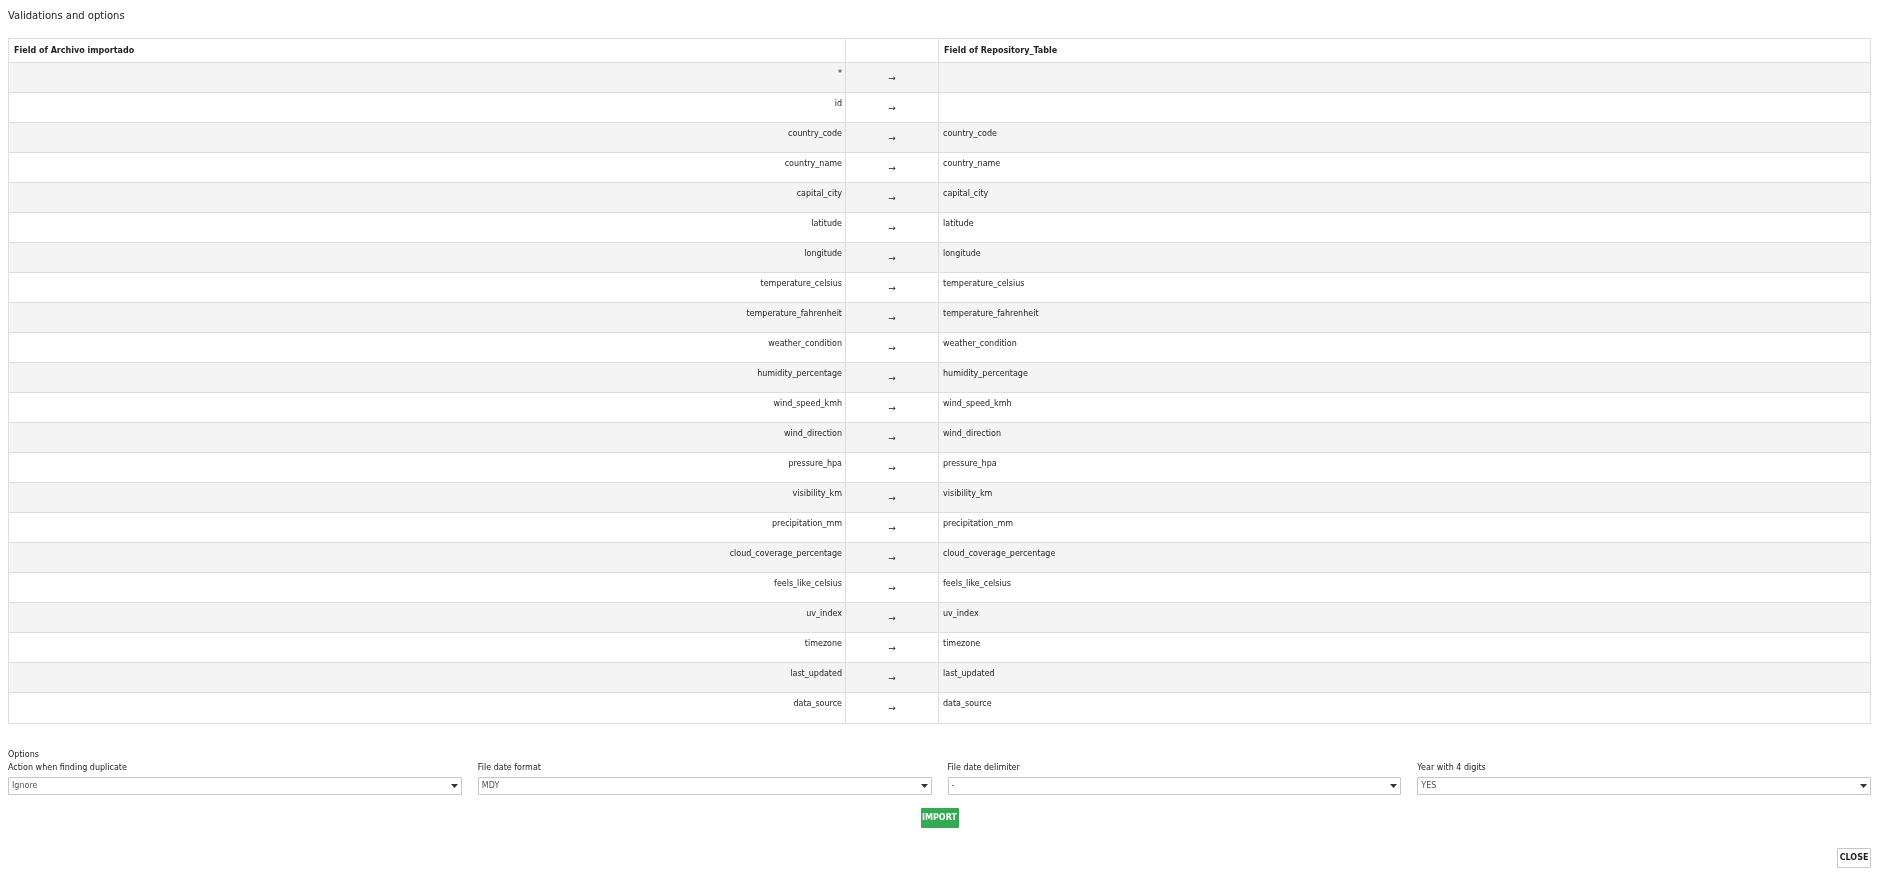  I want to click on table-cell: id, so click(838, 104).